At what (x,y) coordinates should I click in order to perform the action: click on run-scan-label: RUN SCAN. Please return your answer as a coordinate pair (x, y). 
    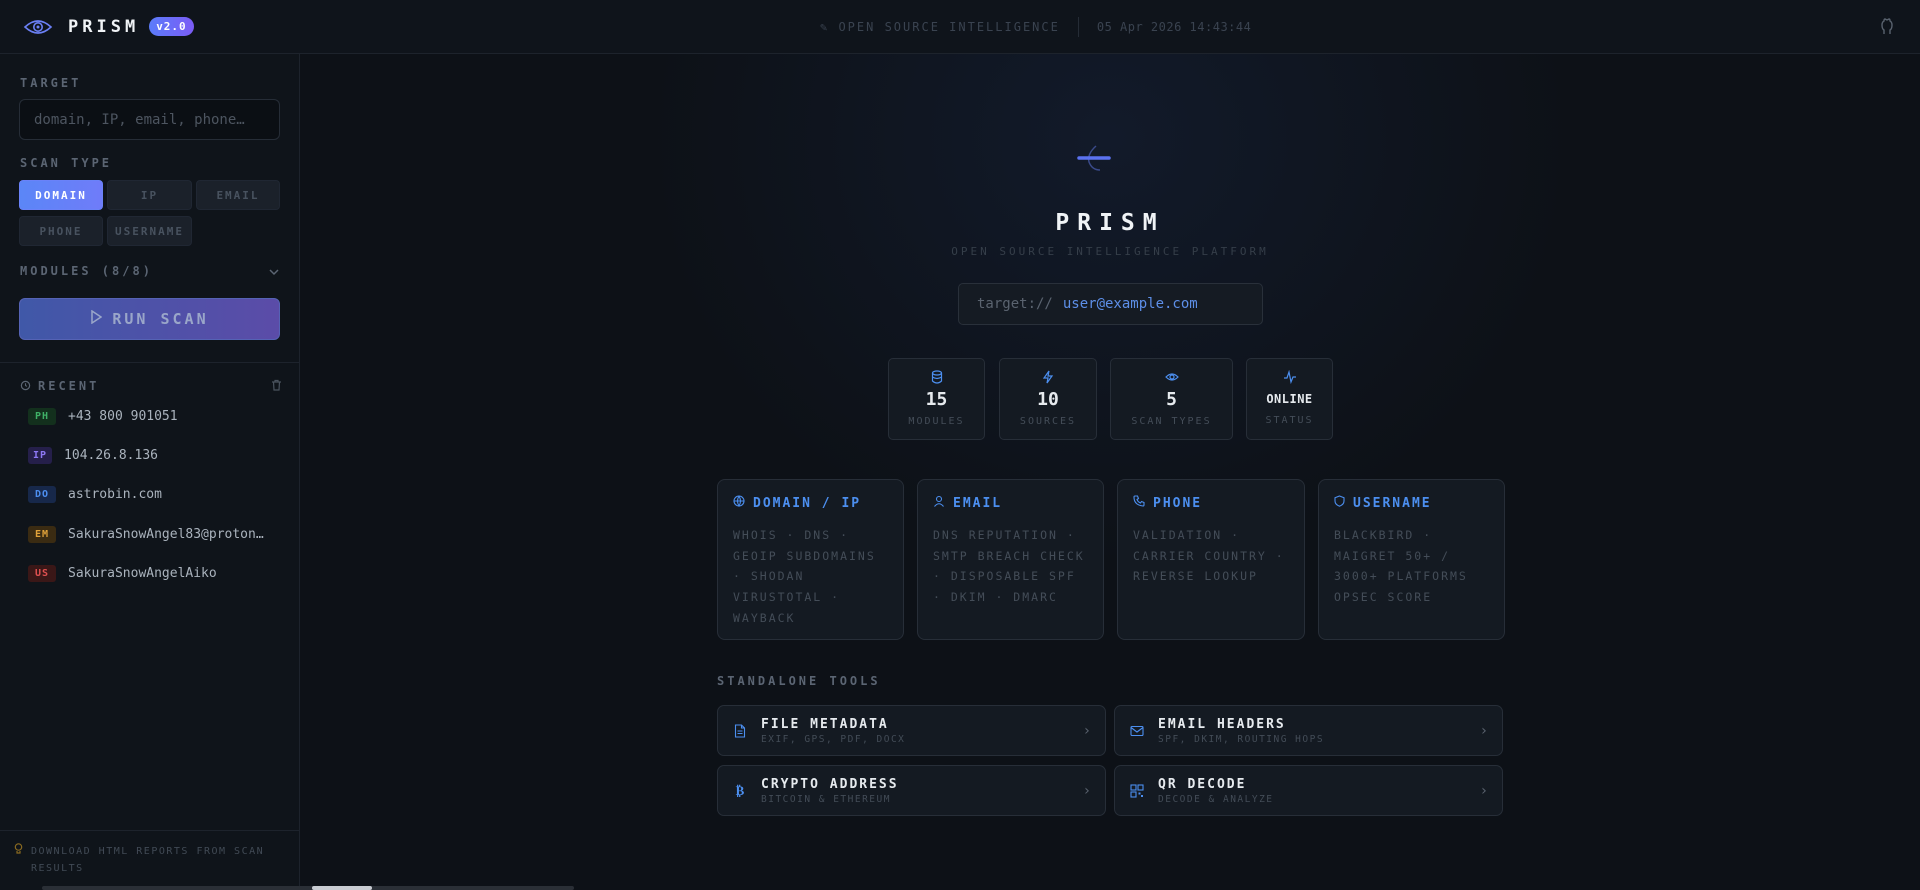
    Looking at the image, I should click on (160, 319).